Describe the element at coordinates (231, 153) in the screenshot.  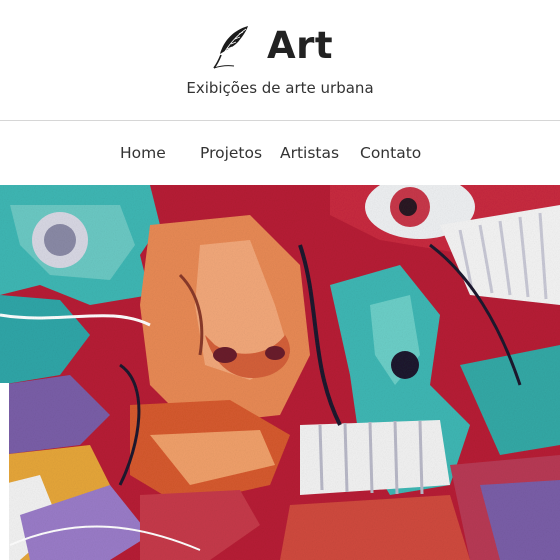
I see `nav-item-projetos: Projetos` at that location.